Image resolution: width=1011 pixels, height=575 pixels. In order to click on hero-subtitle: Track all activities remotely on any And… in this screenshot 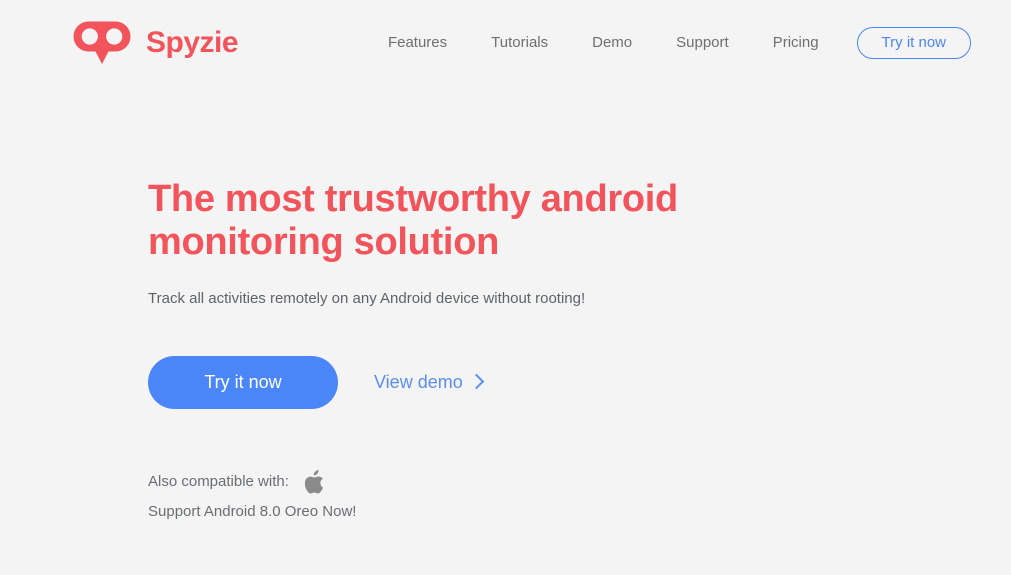, I will do `click(367, 298)`.